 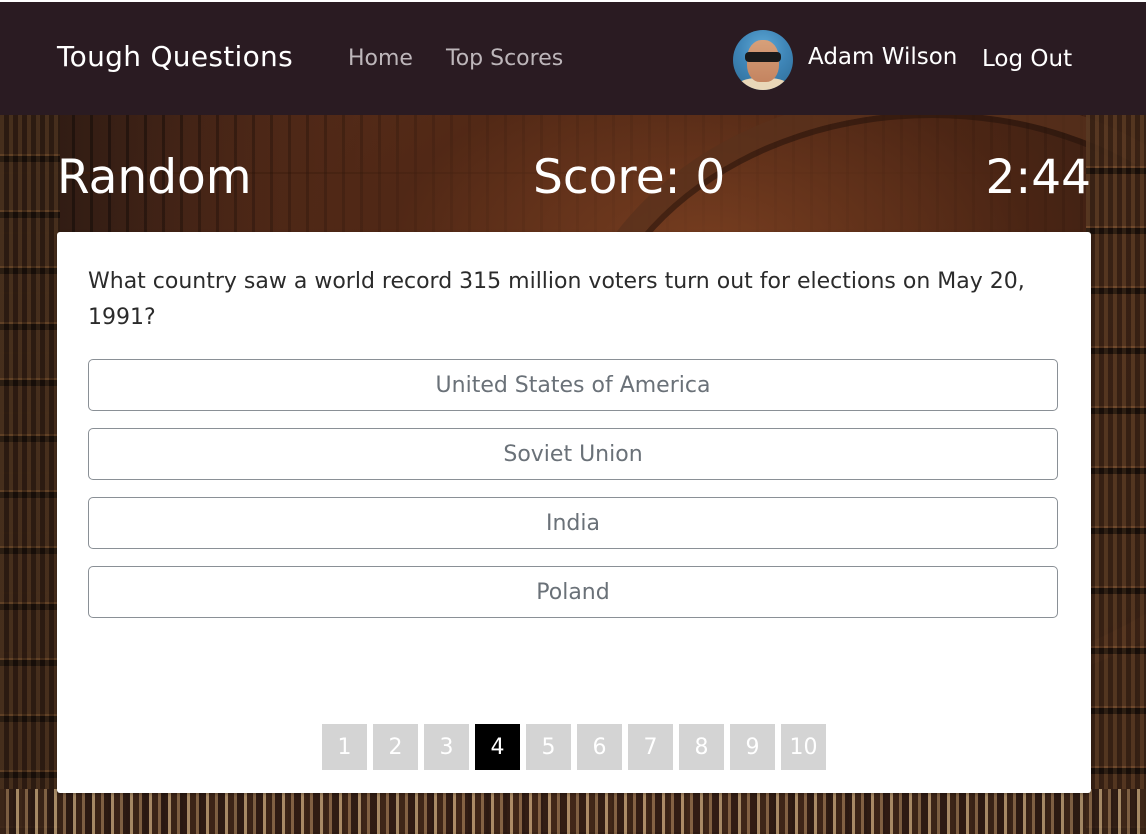 I want to click on page-button-10: 10, so click(x=803, y=747).